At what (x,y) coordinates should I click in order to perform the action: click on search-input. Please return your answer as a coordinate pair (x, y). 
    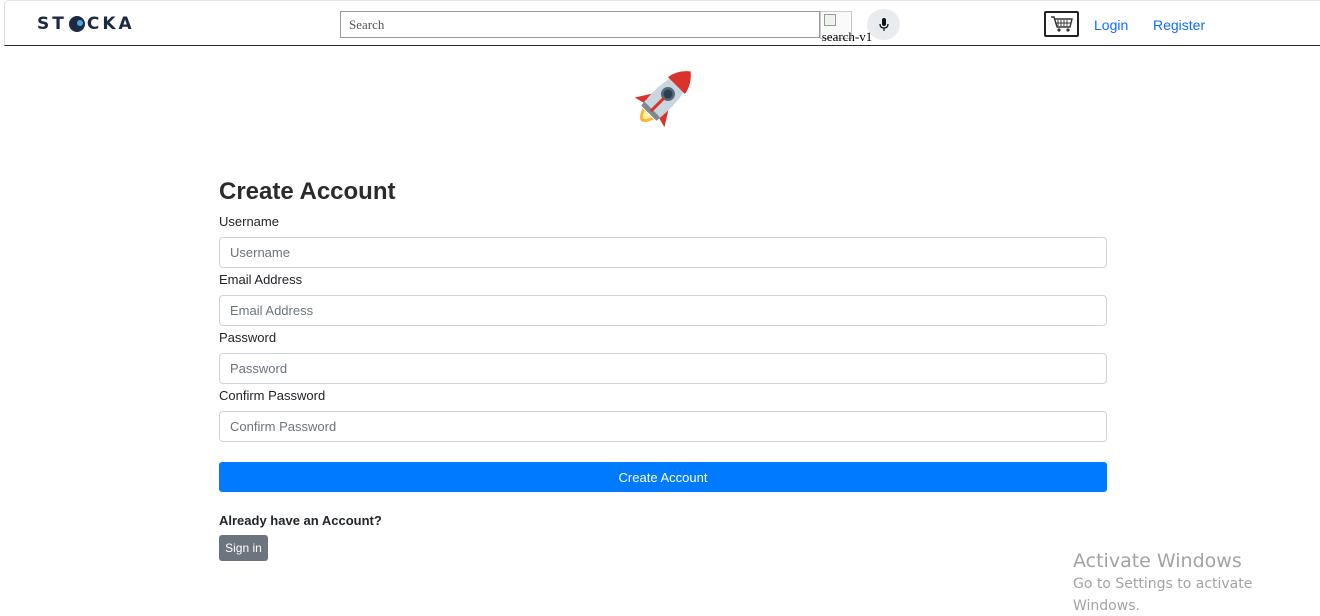
    Looking at the image, I should click on (580, 24).